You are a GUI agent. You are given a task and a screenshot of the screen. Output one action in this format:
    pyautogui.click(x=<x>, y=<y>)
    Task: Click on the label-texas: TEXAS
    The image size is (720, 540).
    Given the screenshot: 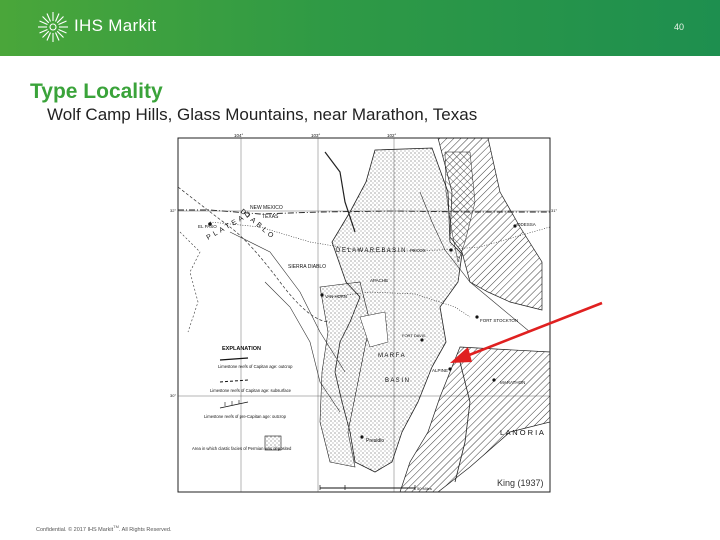 What is the action you would take?
    pyautogui.click(x=270, y=217)
    